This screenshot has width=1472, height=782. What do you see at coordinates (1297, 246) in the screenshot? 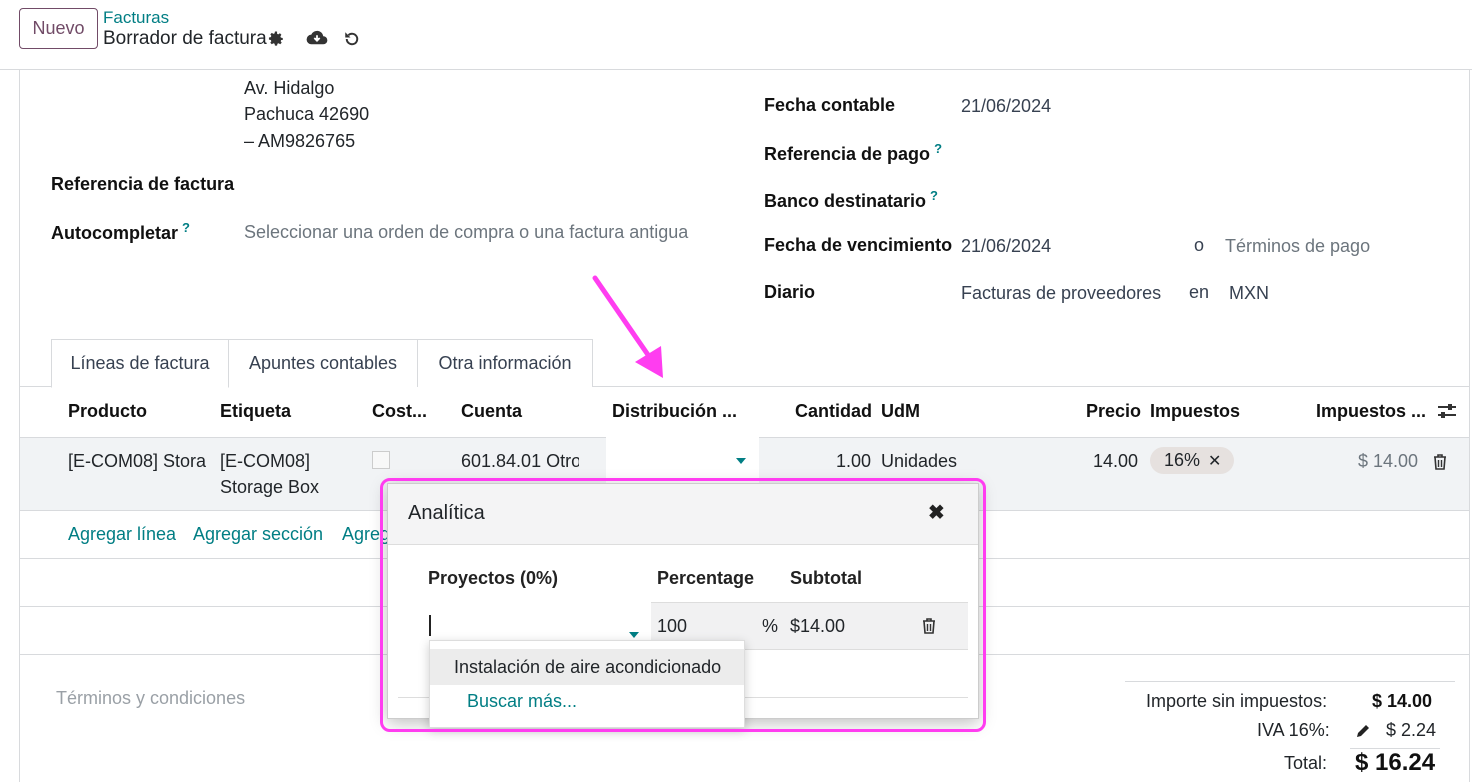
I see `payment-terms-field: Términos de pago` at bounding box center [1297, 246].